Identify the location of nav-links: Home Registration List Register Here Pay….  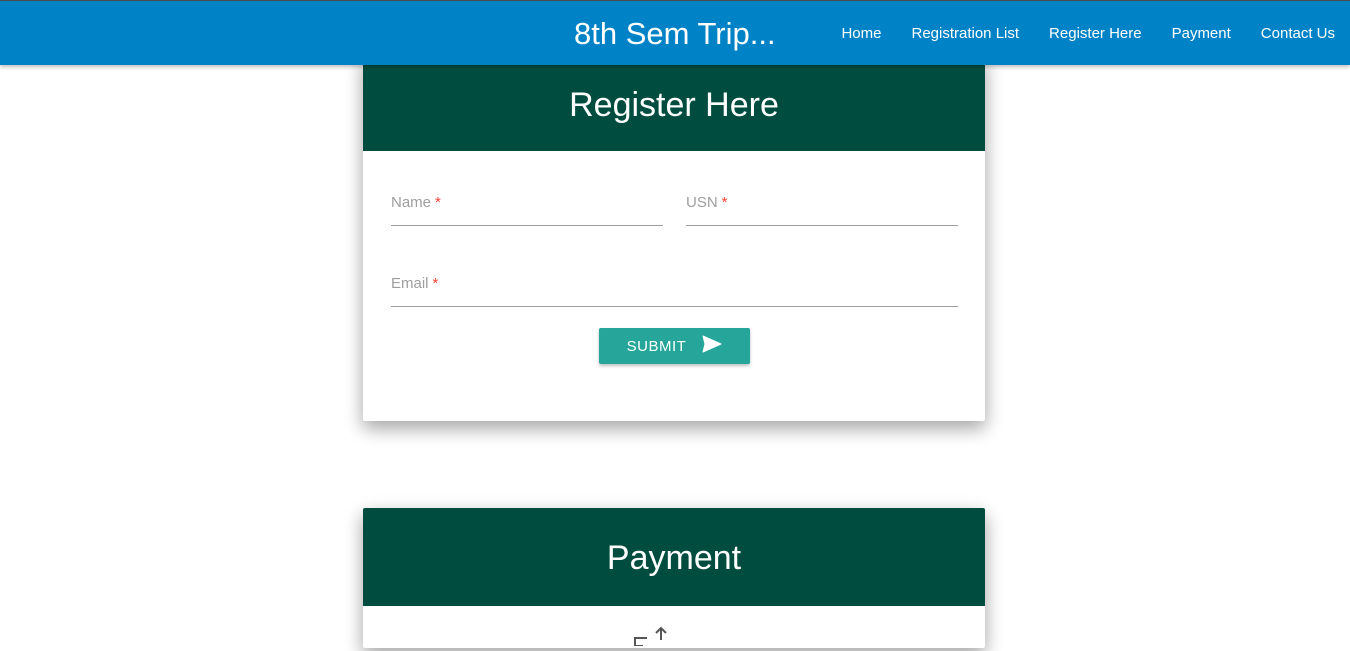
(1088, 33).